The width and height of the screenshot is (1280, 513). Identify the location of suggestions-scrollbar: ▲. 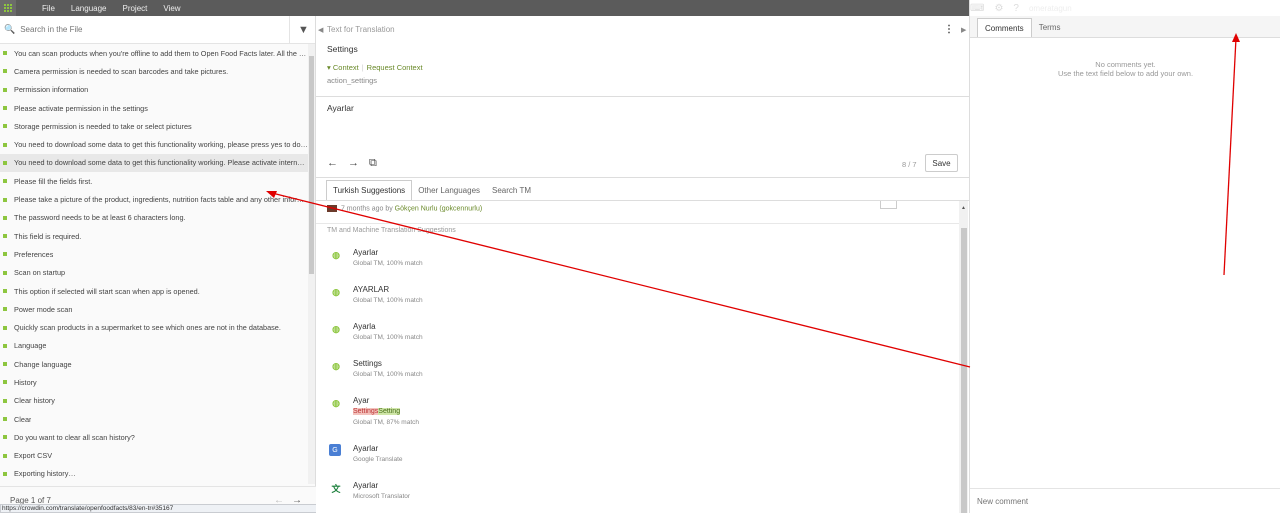
(963, 357).